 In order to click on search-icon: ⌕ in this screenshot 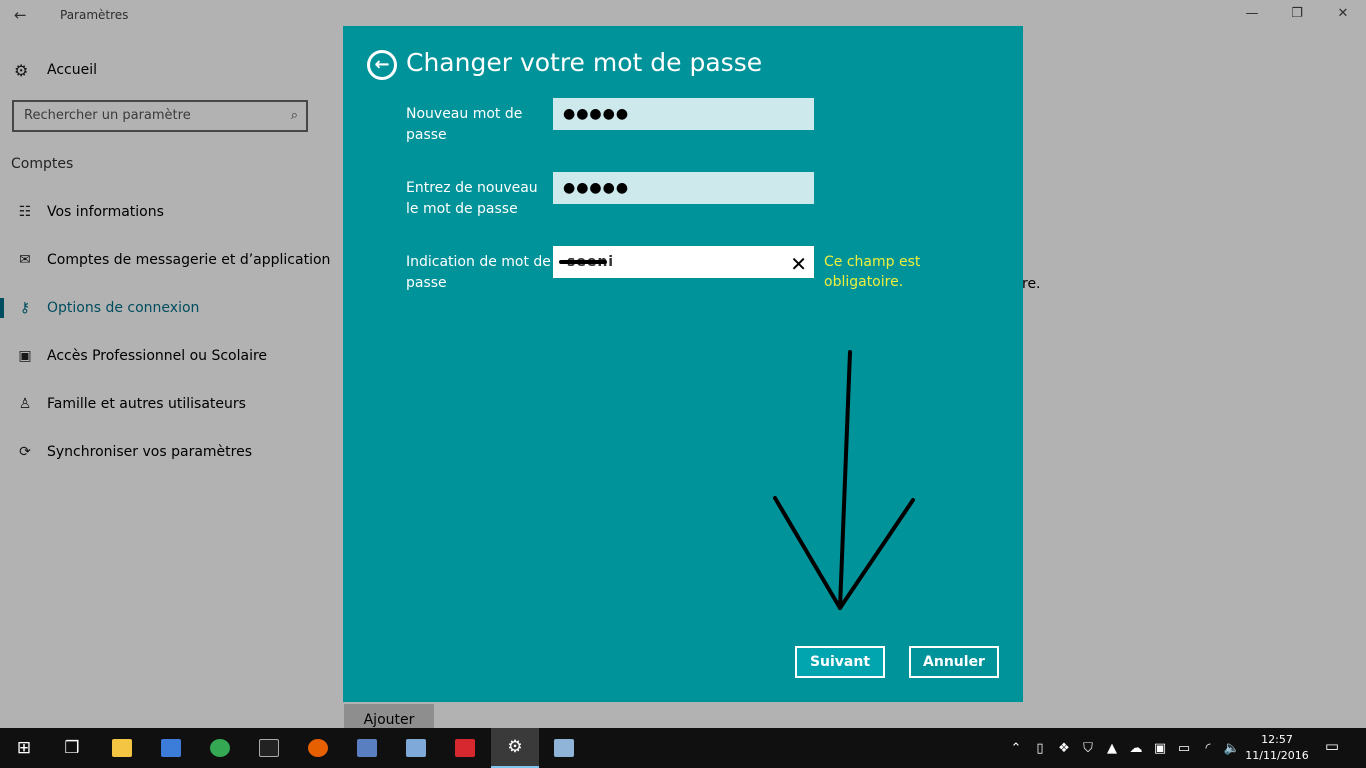, I will do `click(294, 115)`.